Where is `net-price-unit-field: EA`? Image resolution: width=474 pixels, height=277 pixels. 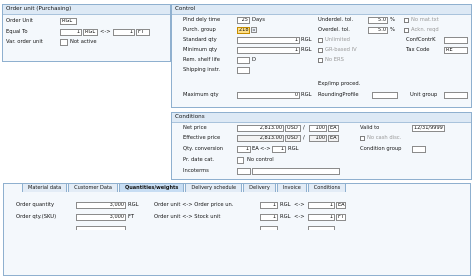 net-price-unit-field: EA is located at coordinates (333, 128).